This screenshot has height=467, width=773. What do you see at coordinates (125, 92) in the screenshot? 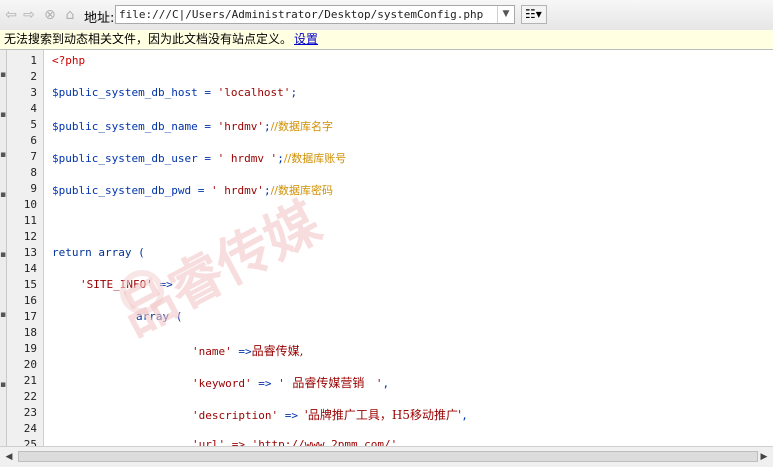
I see `variable: $public_system_db_host` at bounding box center [125, 92].